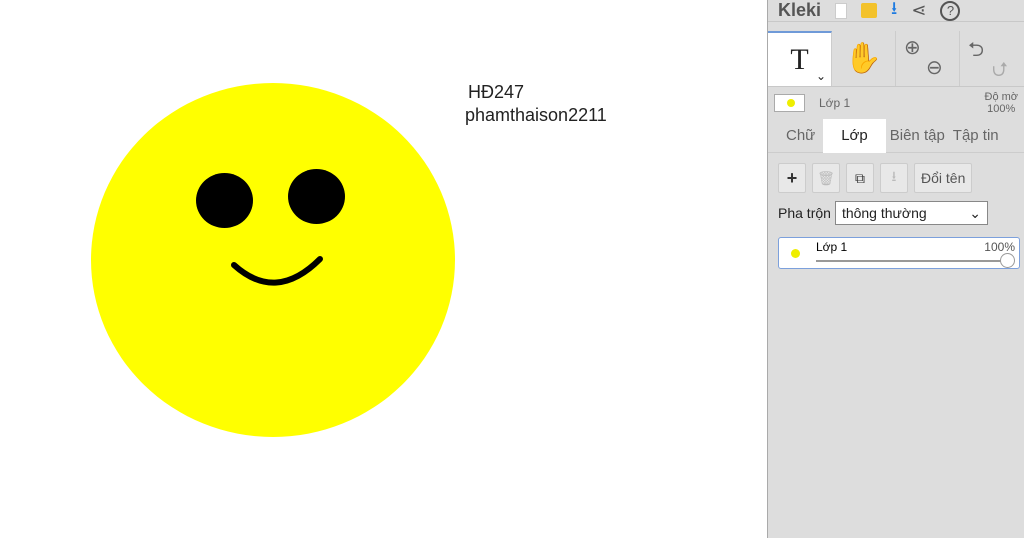 The height and width of the screenshot is (538, 1024). I want to click on left-eye, so click(224, 200).